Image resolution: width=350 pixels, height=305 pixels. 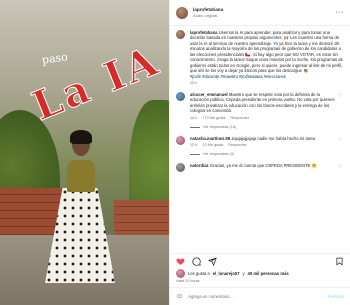 What do you see at coordinates (203, 32) in the screenshot?
I see `caption-username: laprofetatiana` at bounding box center [203, 32].